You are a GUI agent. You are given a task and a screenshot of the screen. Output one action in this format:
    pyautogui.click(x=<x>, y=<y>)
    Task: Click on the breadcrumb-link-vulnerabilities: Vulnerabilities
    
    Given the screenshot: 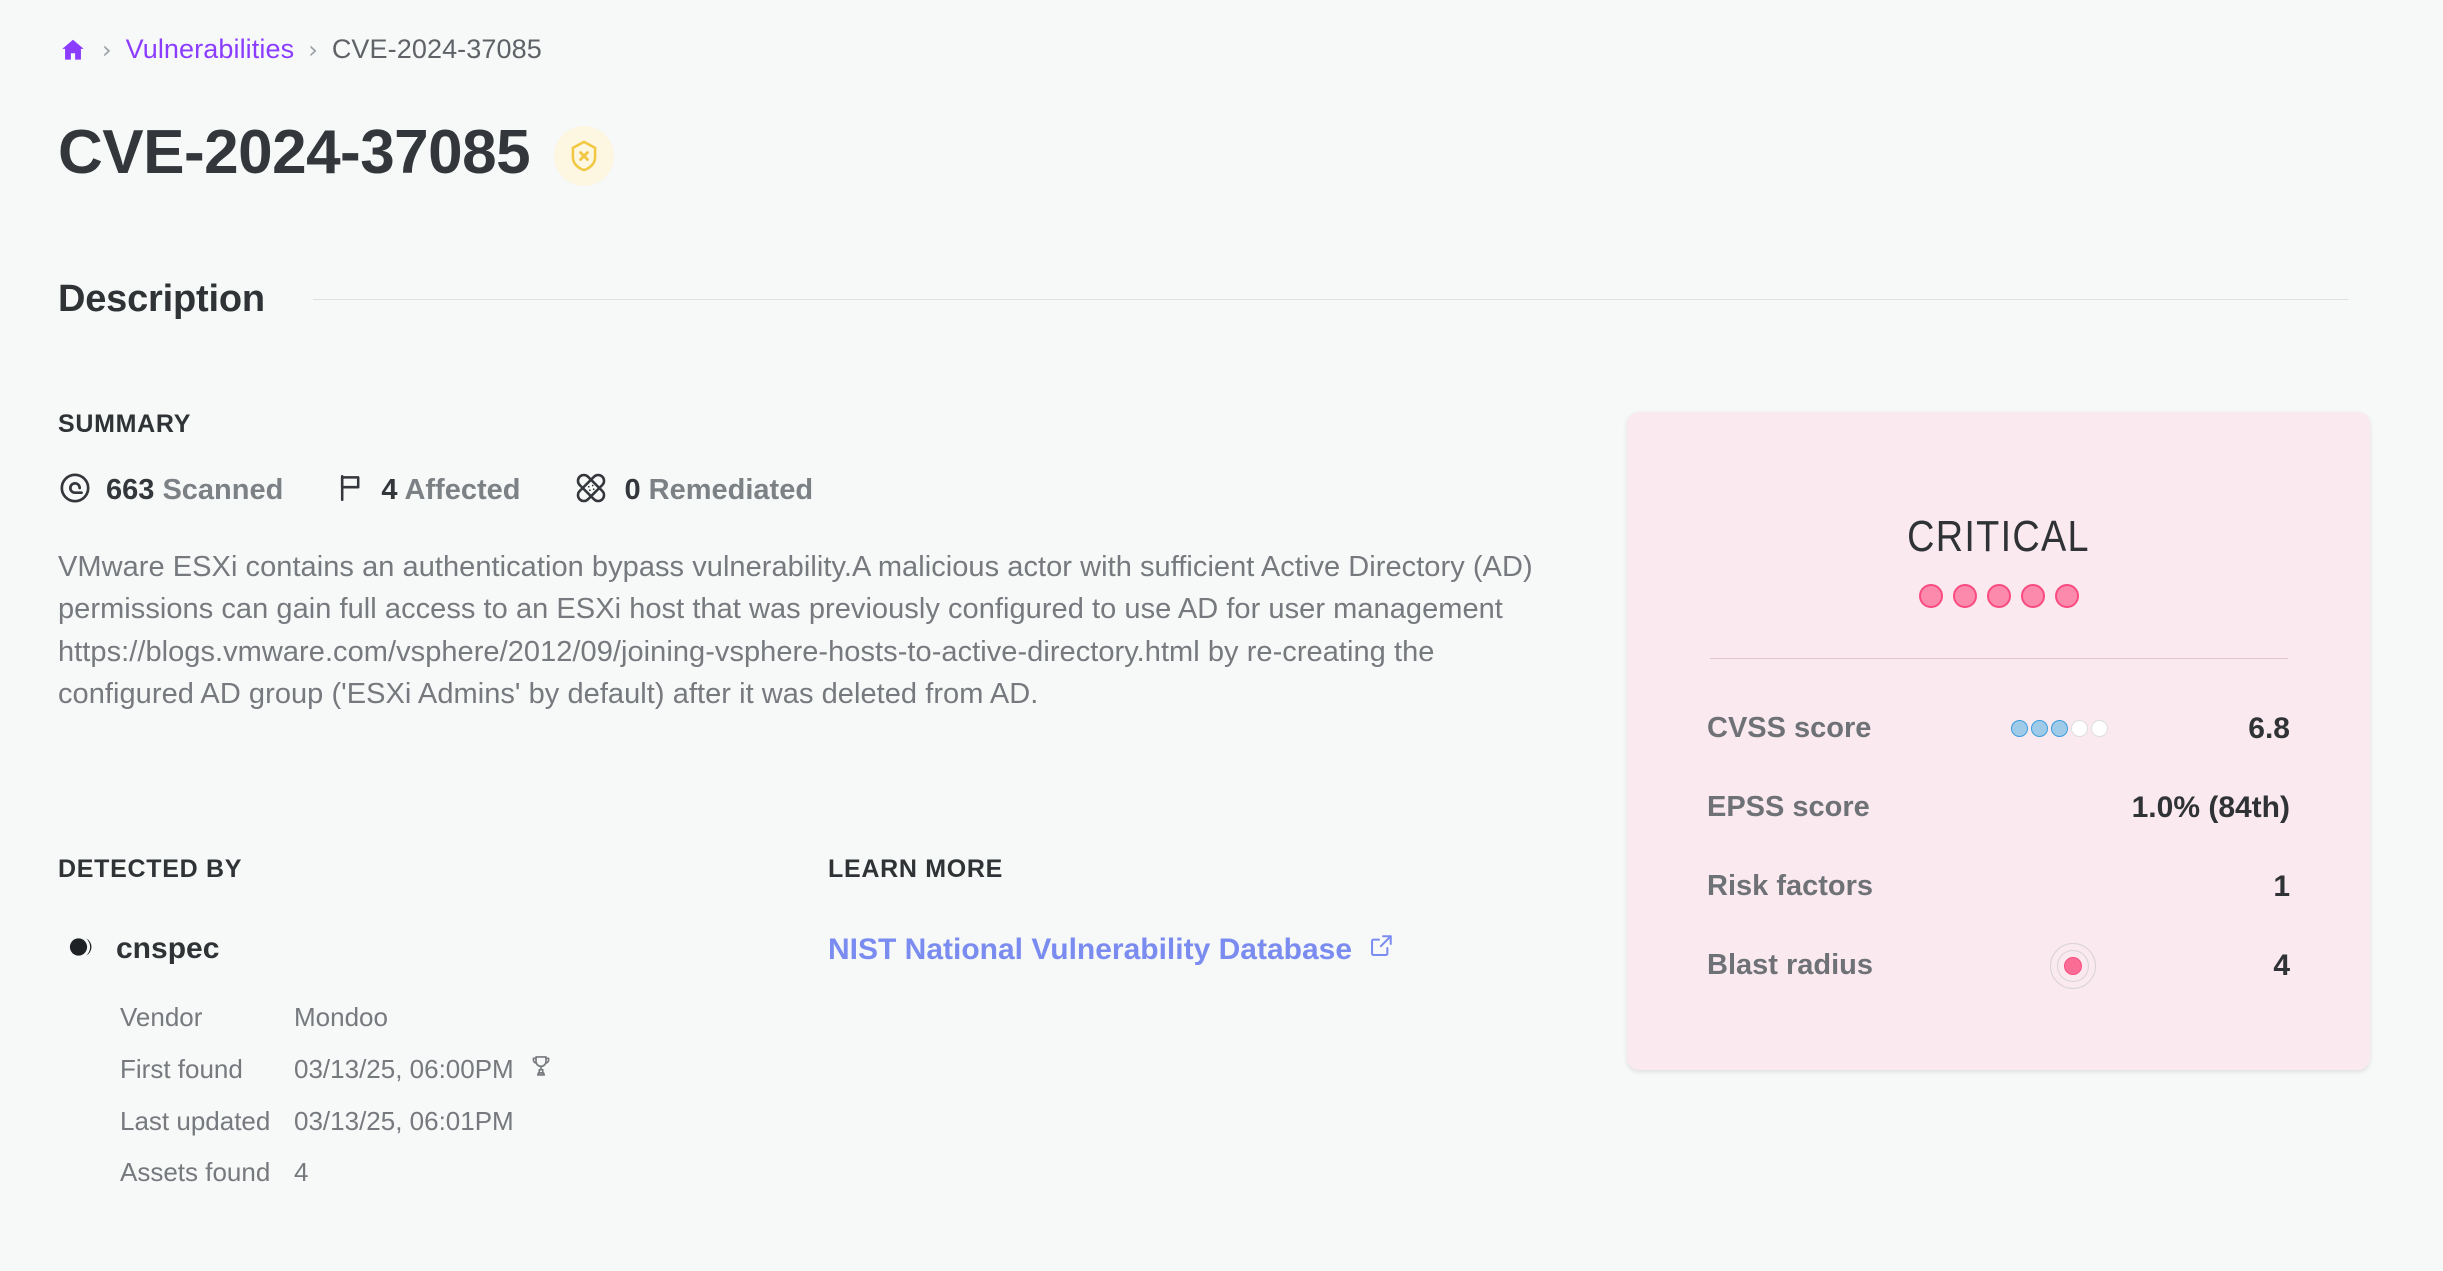 What is the action you would take?
    pyautogui.click(x=210, y=49)
    